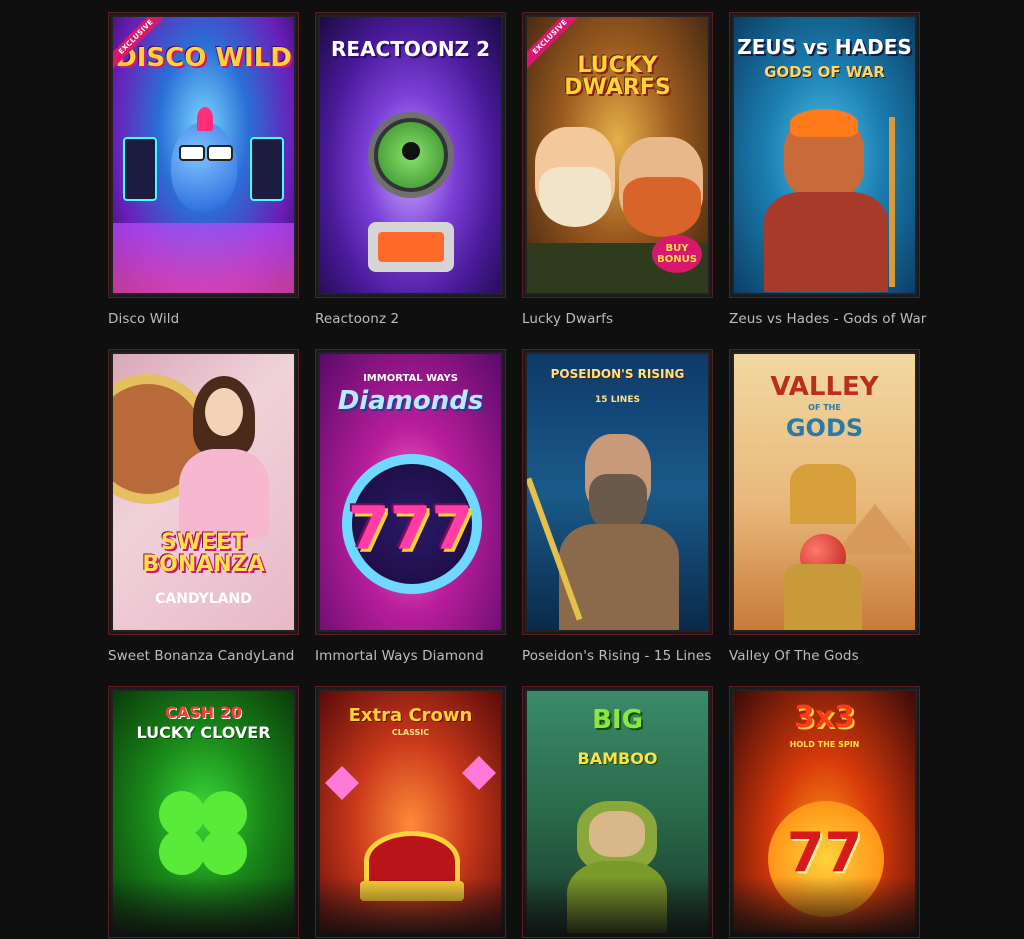 This screenshot has height=939, width=1024. I want to click on game-card-valley-of-the-gods: VALLEY OF THE GODS Valley Of The Gods, so click(824, 517).